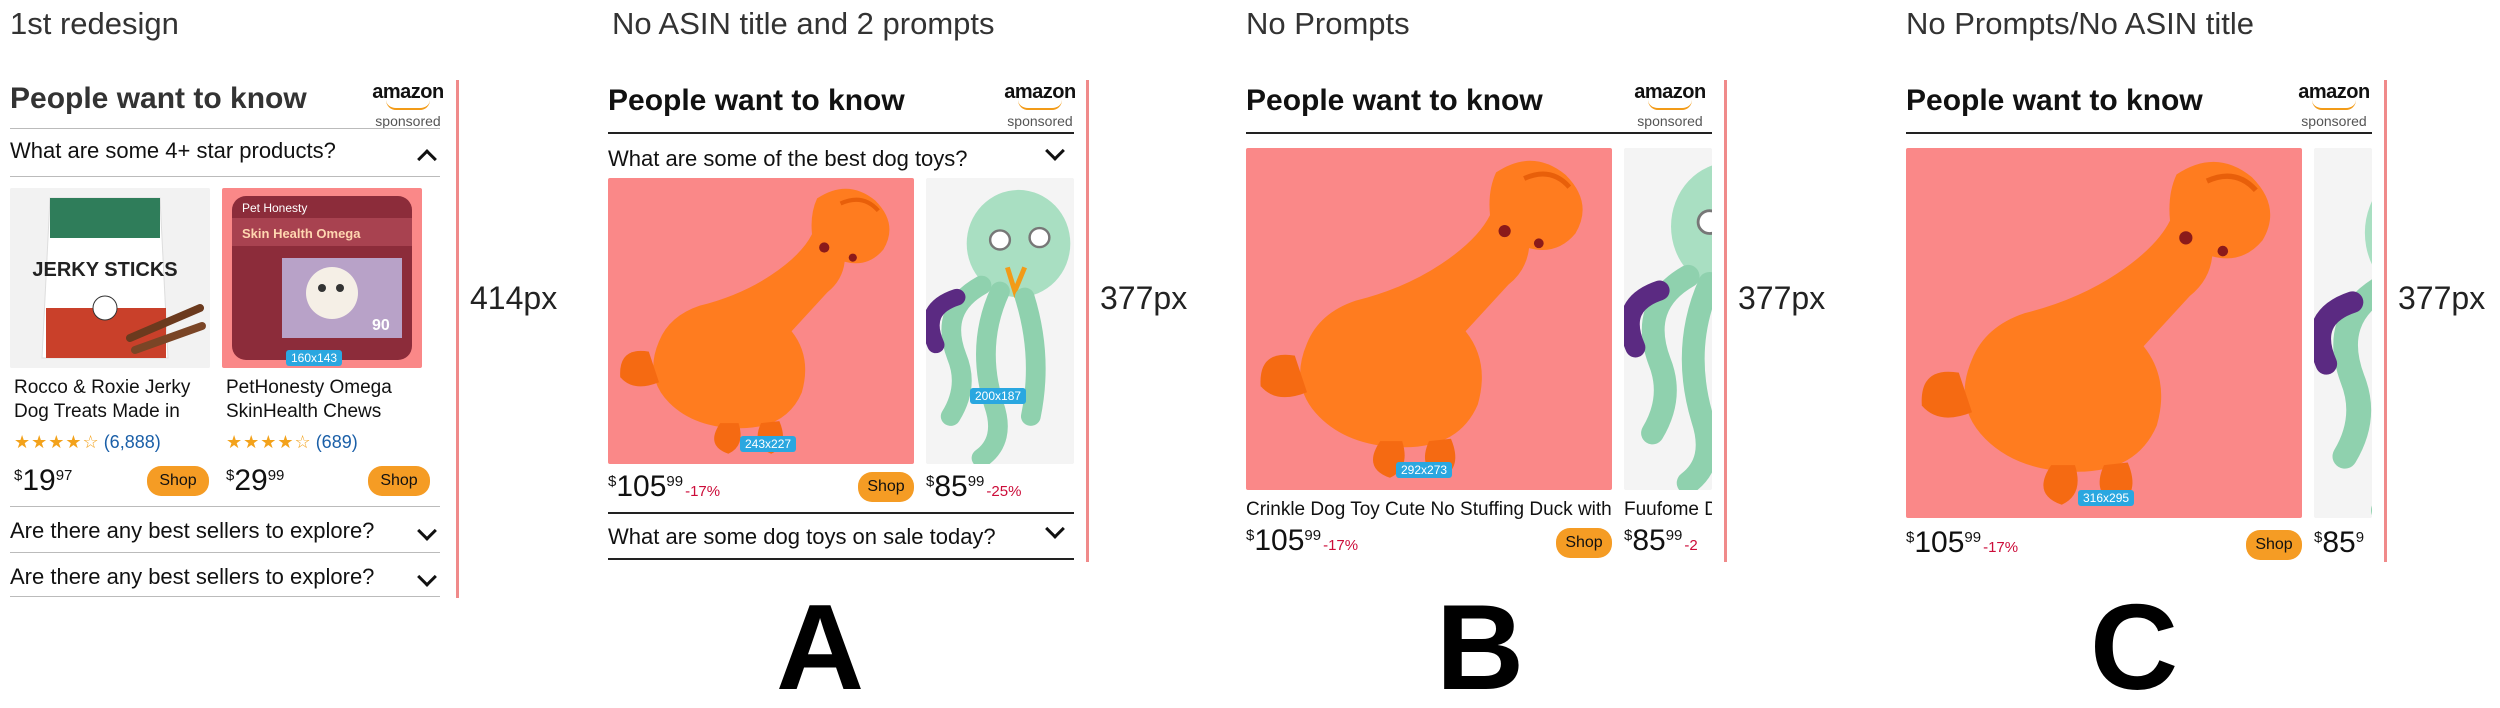 The height and width of the screenshot is (708, 2500). I want to click on caption-variant-c: No Prompts/No ASIN title, so click(2080, 23).